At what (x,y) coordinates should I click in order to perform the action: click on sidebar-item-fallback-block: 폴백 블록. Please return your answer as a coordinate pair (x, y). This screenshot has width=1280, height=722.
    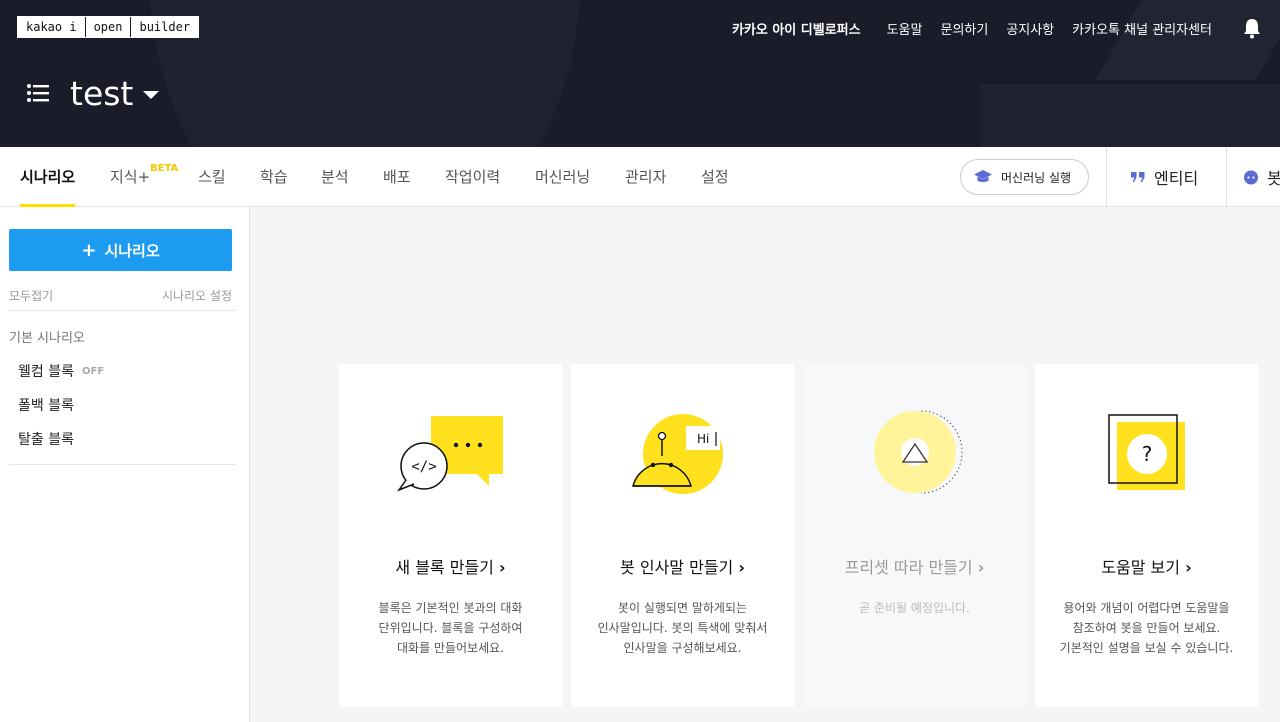
    Looking at the image, I should click on (46, 405).